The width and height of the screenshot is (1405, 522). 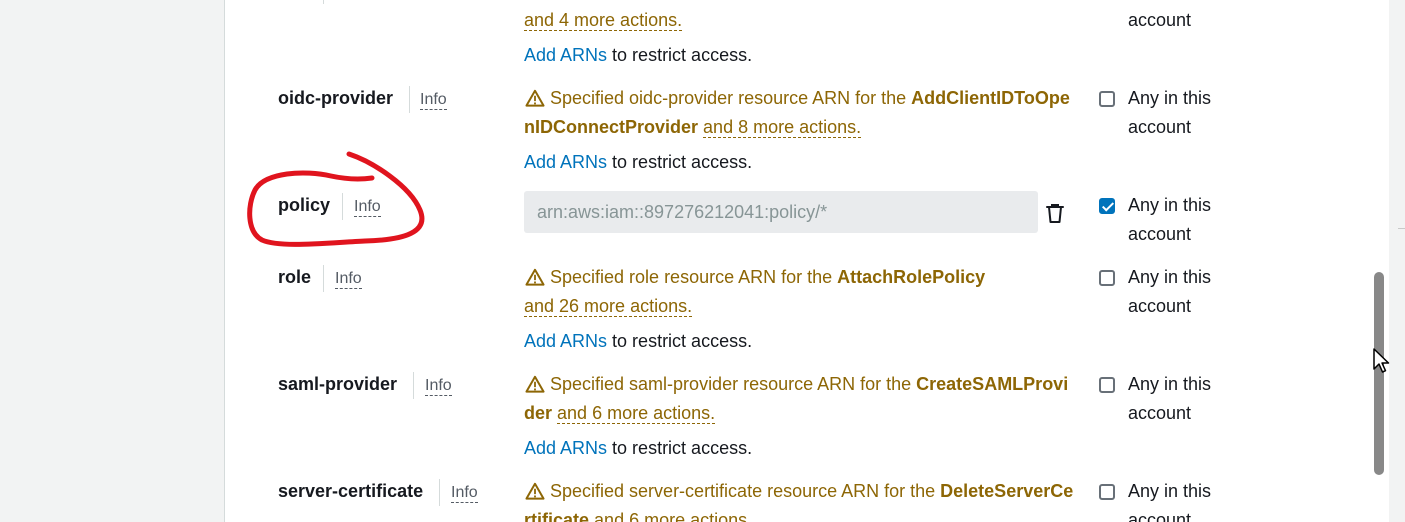 What do you see at coordinates (911, 277) in the screenshot?
I see `action-name: AttachRolePolicy` at bounding box center [911, 277].